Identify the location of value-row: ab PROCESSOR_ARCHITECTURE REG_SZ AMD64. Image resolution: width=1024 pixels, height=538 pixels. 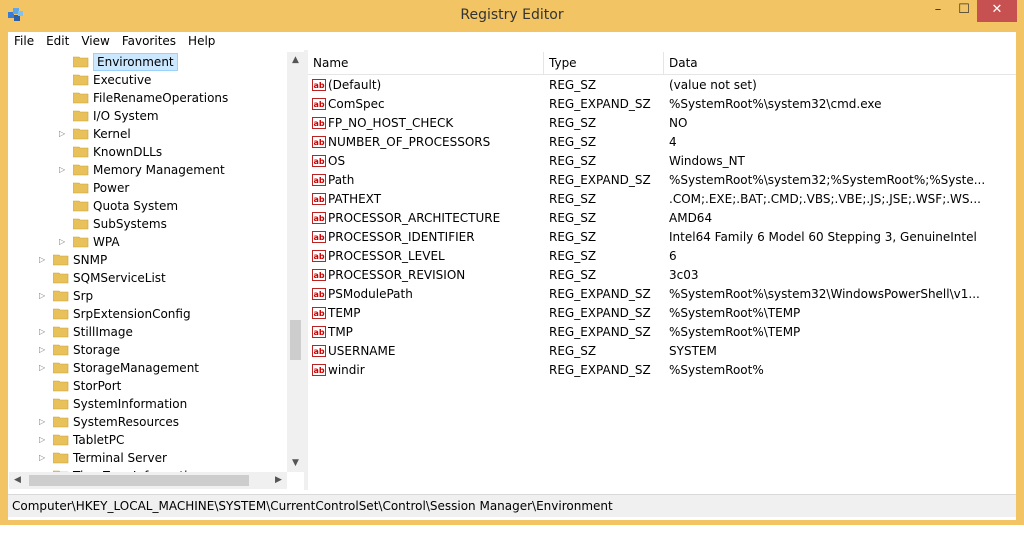
(662, 218).